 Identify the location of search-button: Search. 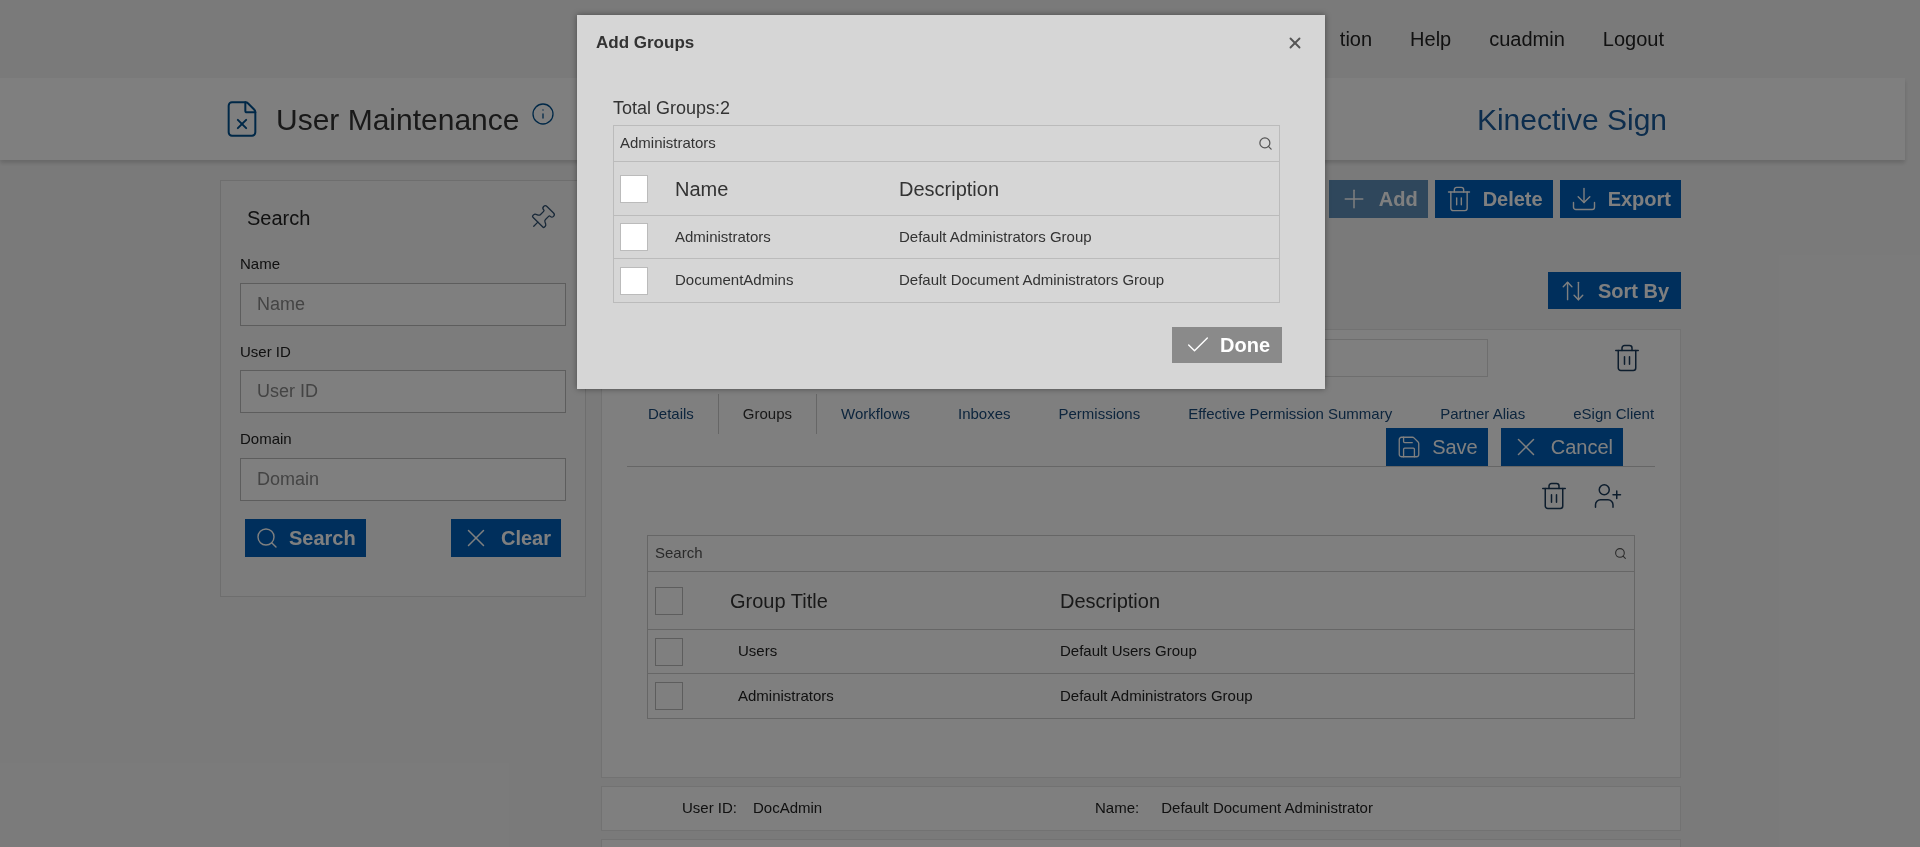
(305, 537).